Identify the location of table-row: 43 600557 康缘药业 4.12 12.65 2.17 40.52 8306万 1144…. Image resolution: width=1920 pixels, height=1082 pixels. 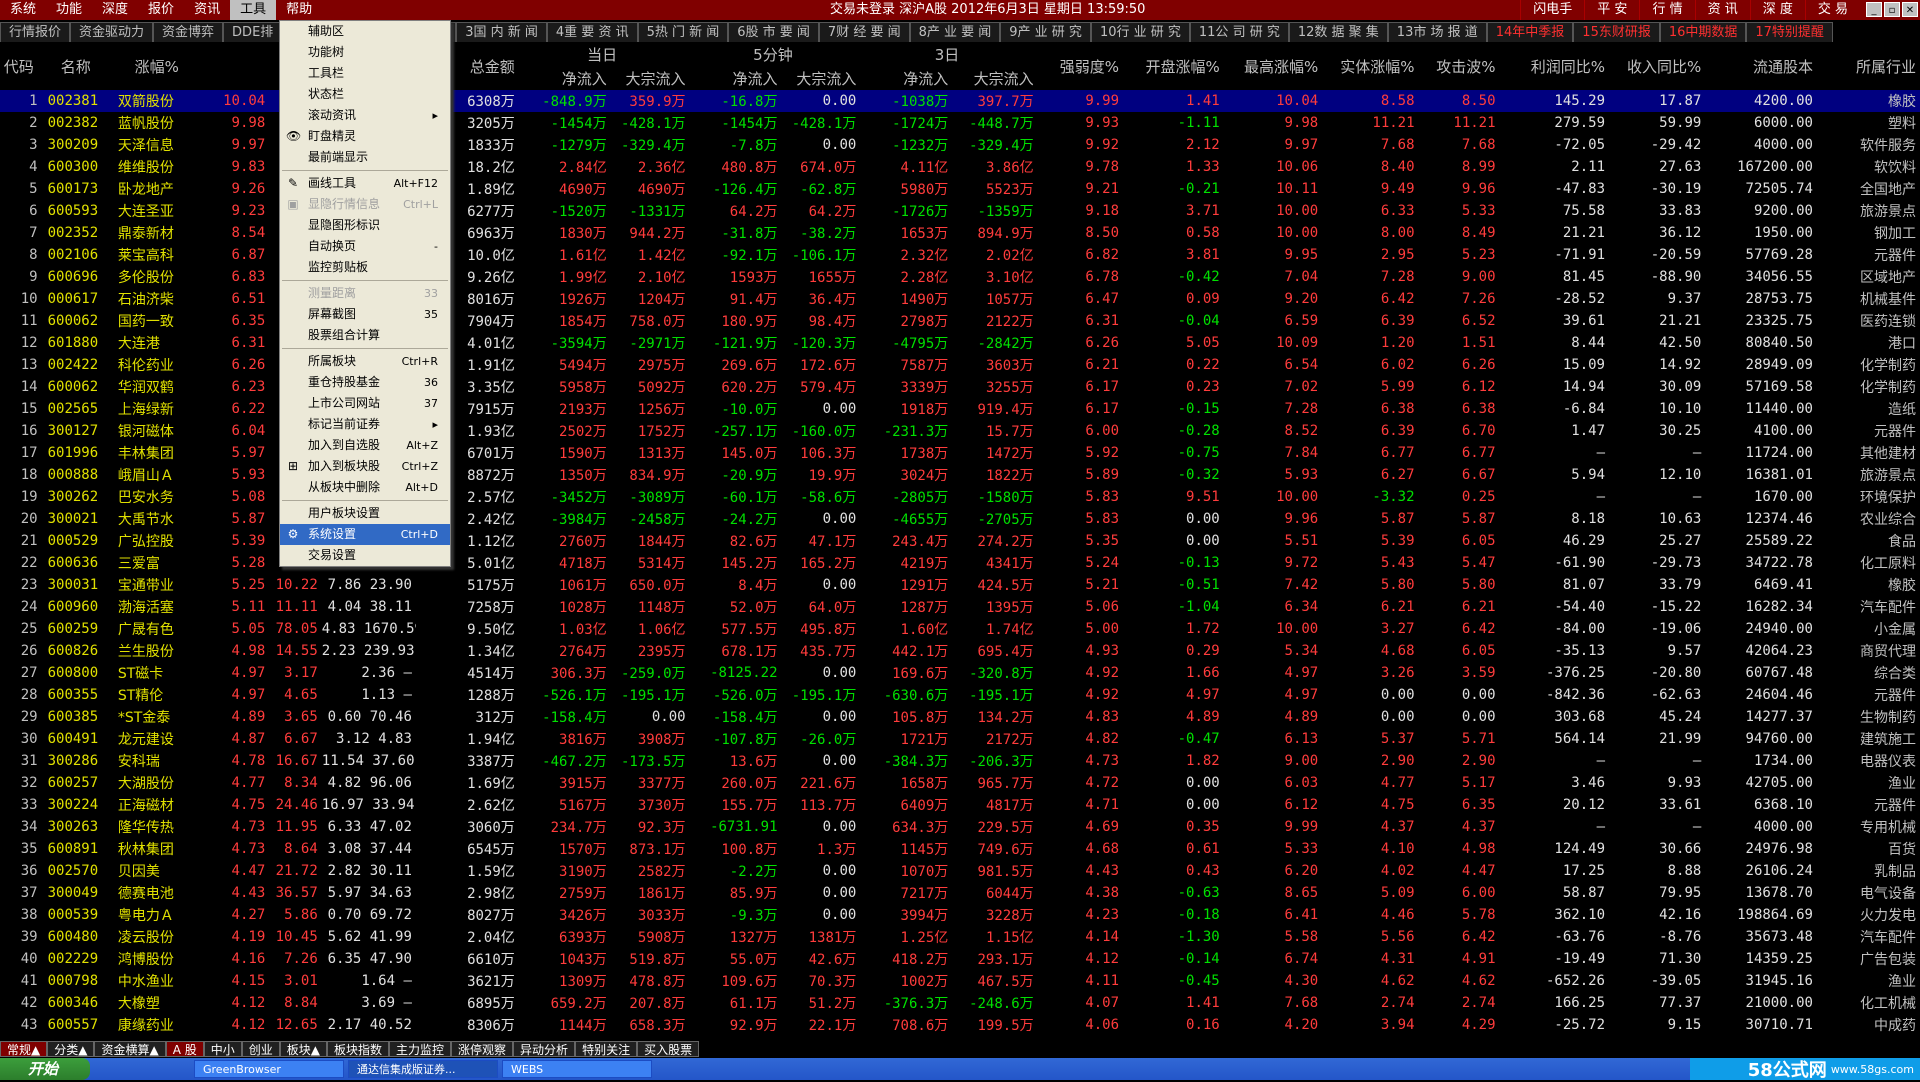
(960, 1025).